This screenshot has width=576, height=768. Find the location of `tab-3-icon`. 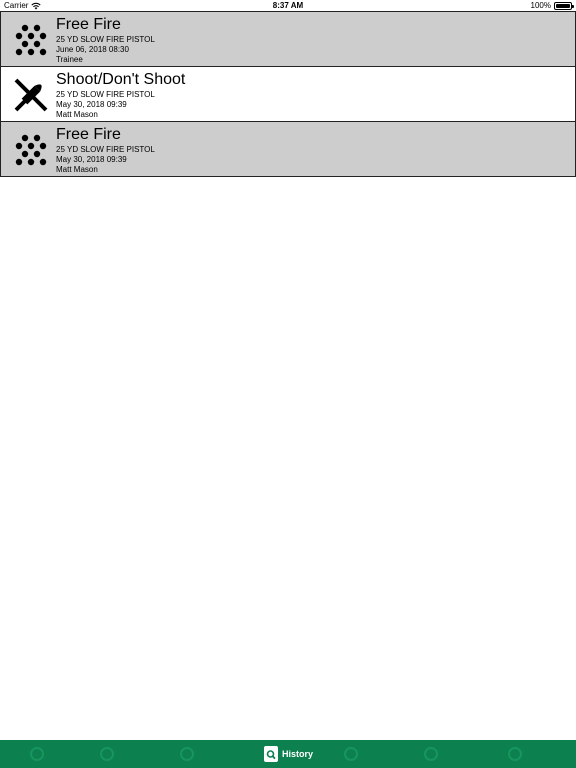

tab-3-icon is located at coordinates (187, 754).